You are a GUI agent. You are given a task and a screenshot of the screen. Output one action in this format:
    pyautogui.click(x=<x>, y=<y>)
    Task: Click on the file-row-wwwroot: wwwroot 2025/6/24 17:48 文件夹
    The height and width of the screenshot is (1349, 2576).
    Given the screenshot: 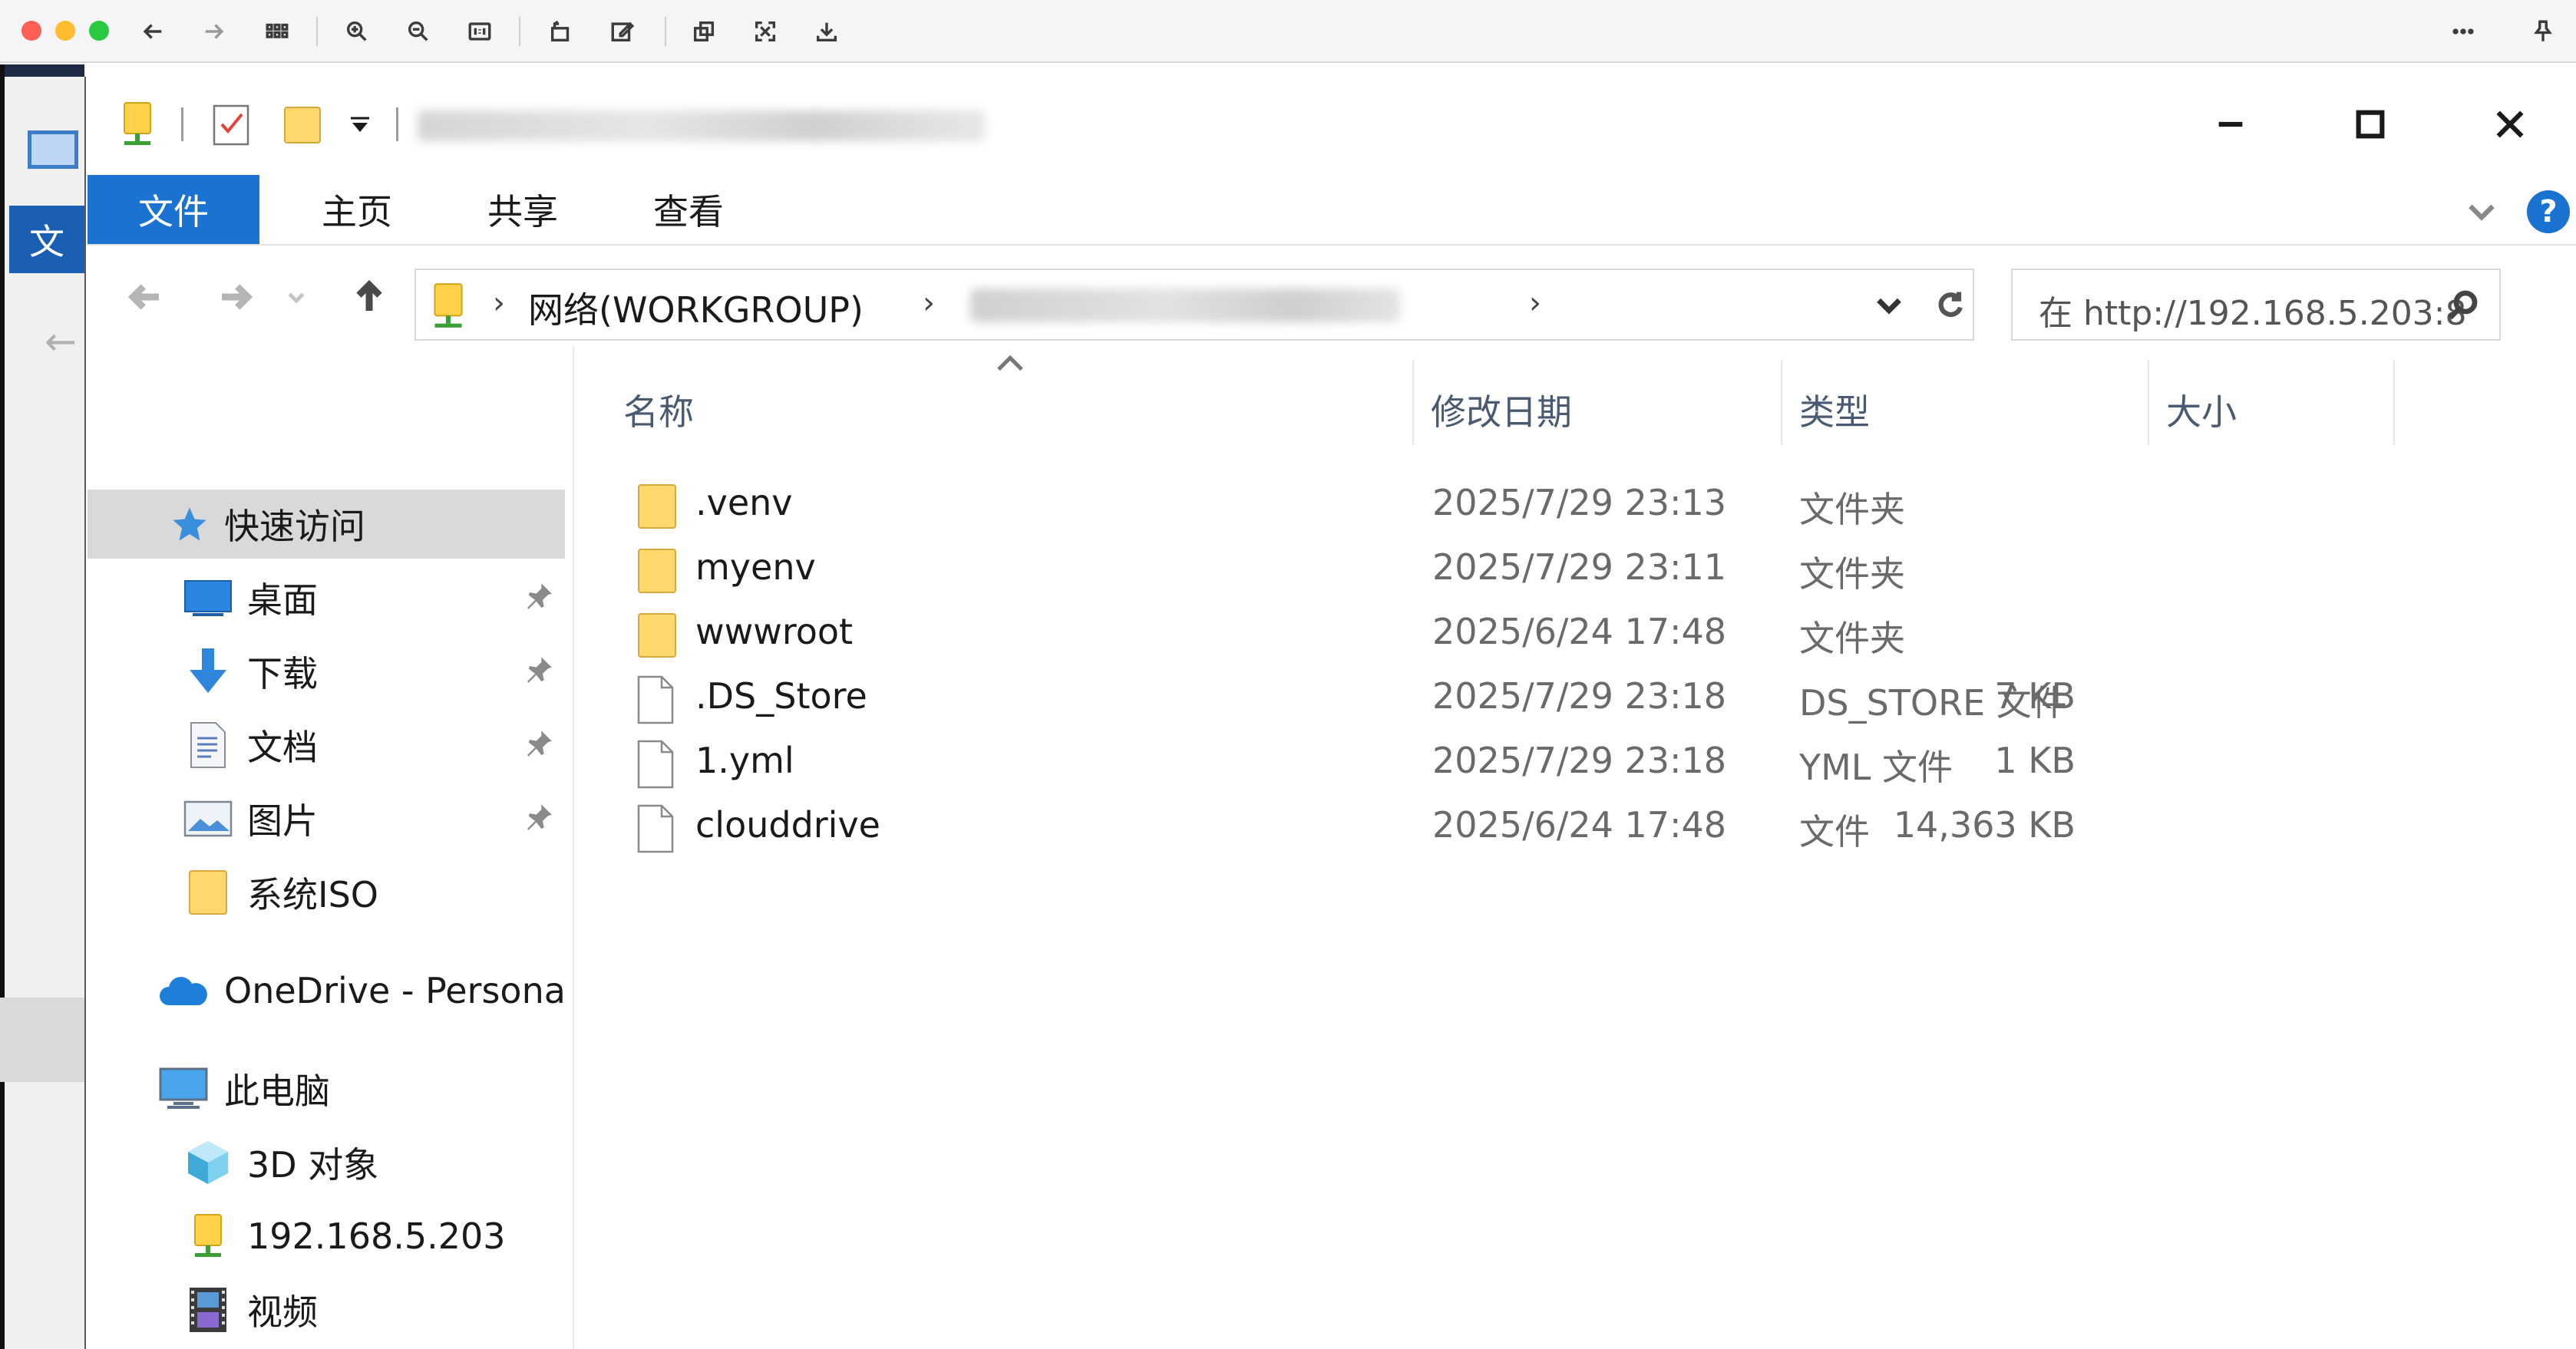 What is the action you would take?
    pyautogui.click(x=1575, y=634)
    